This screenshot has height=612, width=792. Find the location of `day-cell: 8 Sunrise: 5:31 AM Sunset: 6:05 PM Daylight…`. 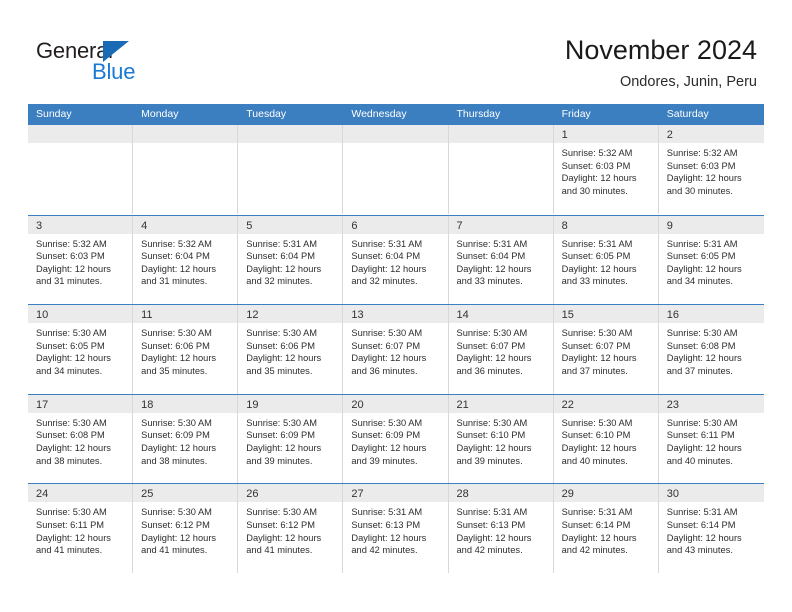

day-cell: 8 Sunrise: 5:31 AM Sunset: 6:05 PM Daylight… is located at coordinates (606, 260).